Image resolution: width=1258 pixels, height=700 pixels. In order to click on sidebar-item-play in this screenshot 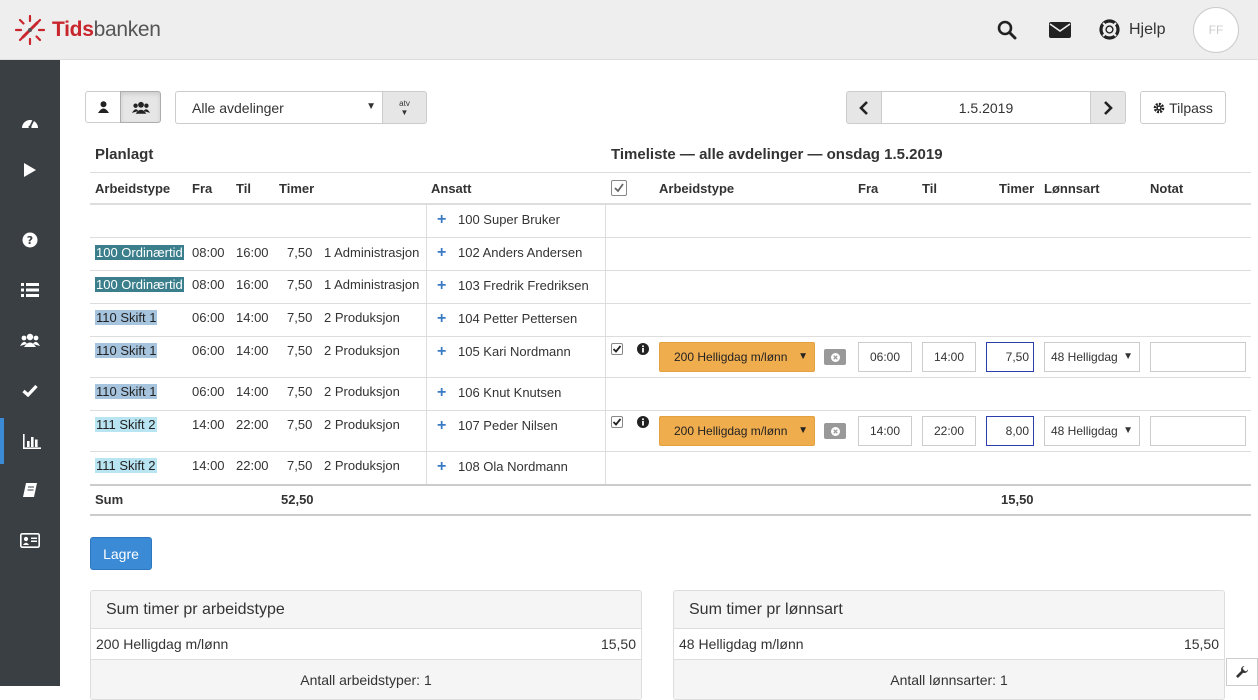, I will do `click(30, 170)`.